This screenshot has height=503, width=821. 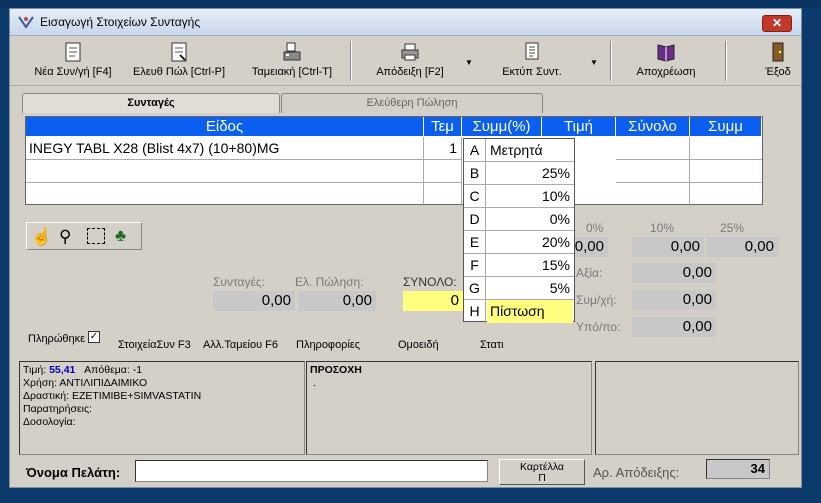 I want to click on receipt-label: Αρ. Απόδειξης:, so click(x=636, y=472).